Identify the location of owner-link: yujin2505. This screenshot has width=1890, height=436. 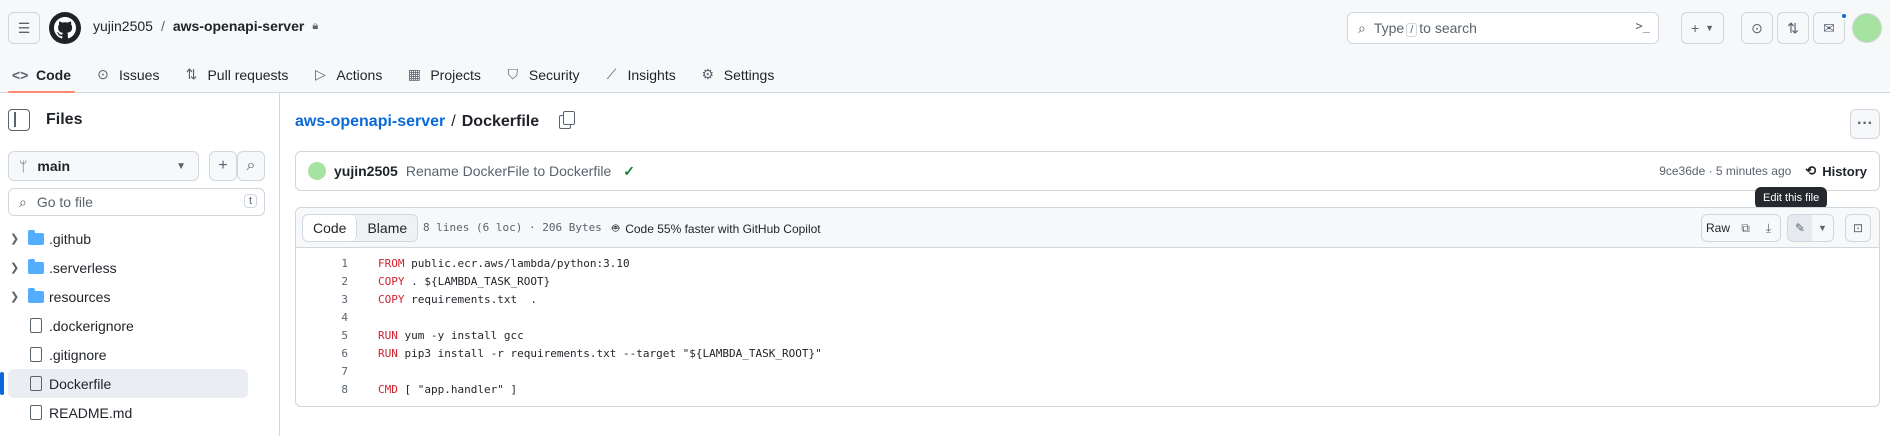
(123, 26).